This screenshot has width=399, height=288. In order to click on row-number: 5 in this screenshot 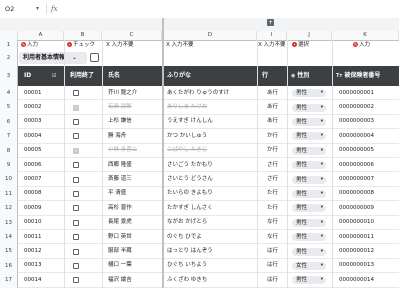, I will do `click(9, 107)`.